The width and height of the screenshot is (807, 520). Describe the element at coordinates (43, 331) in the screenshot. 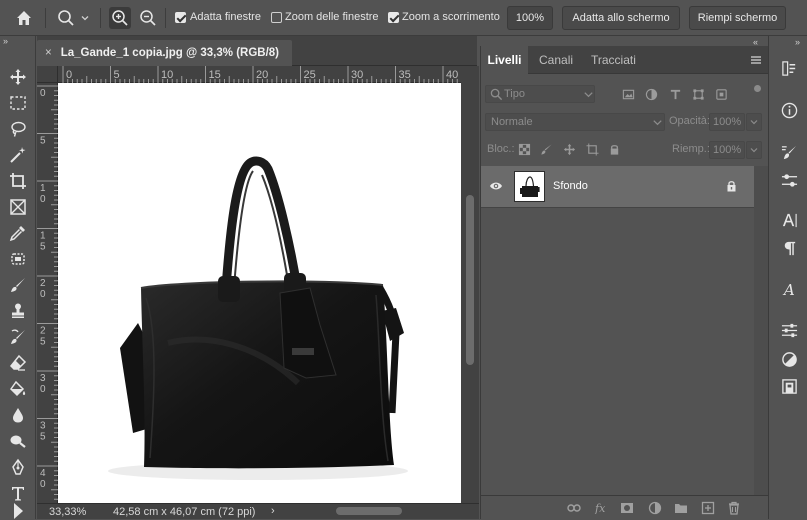

I see `ruler-label: 2` at that location.